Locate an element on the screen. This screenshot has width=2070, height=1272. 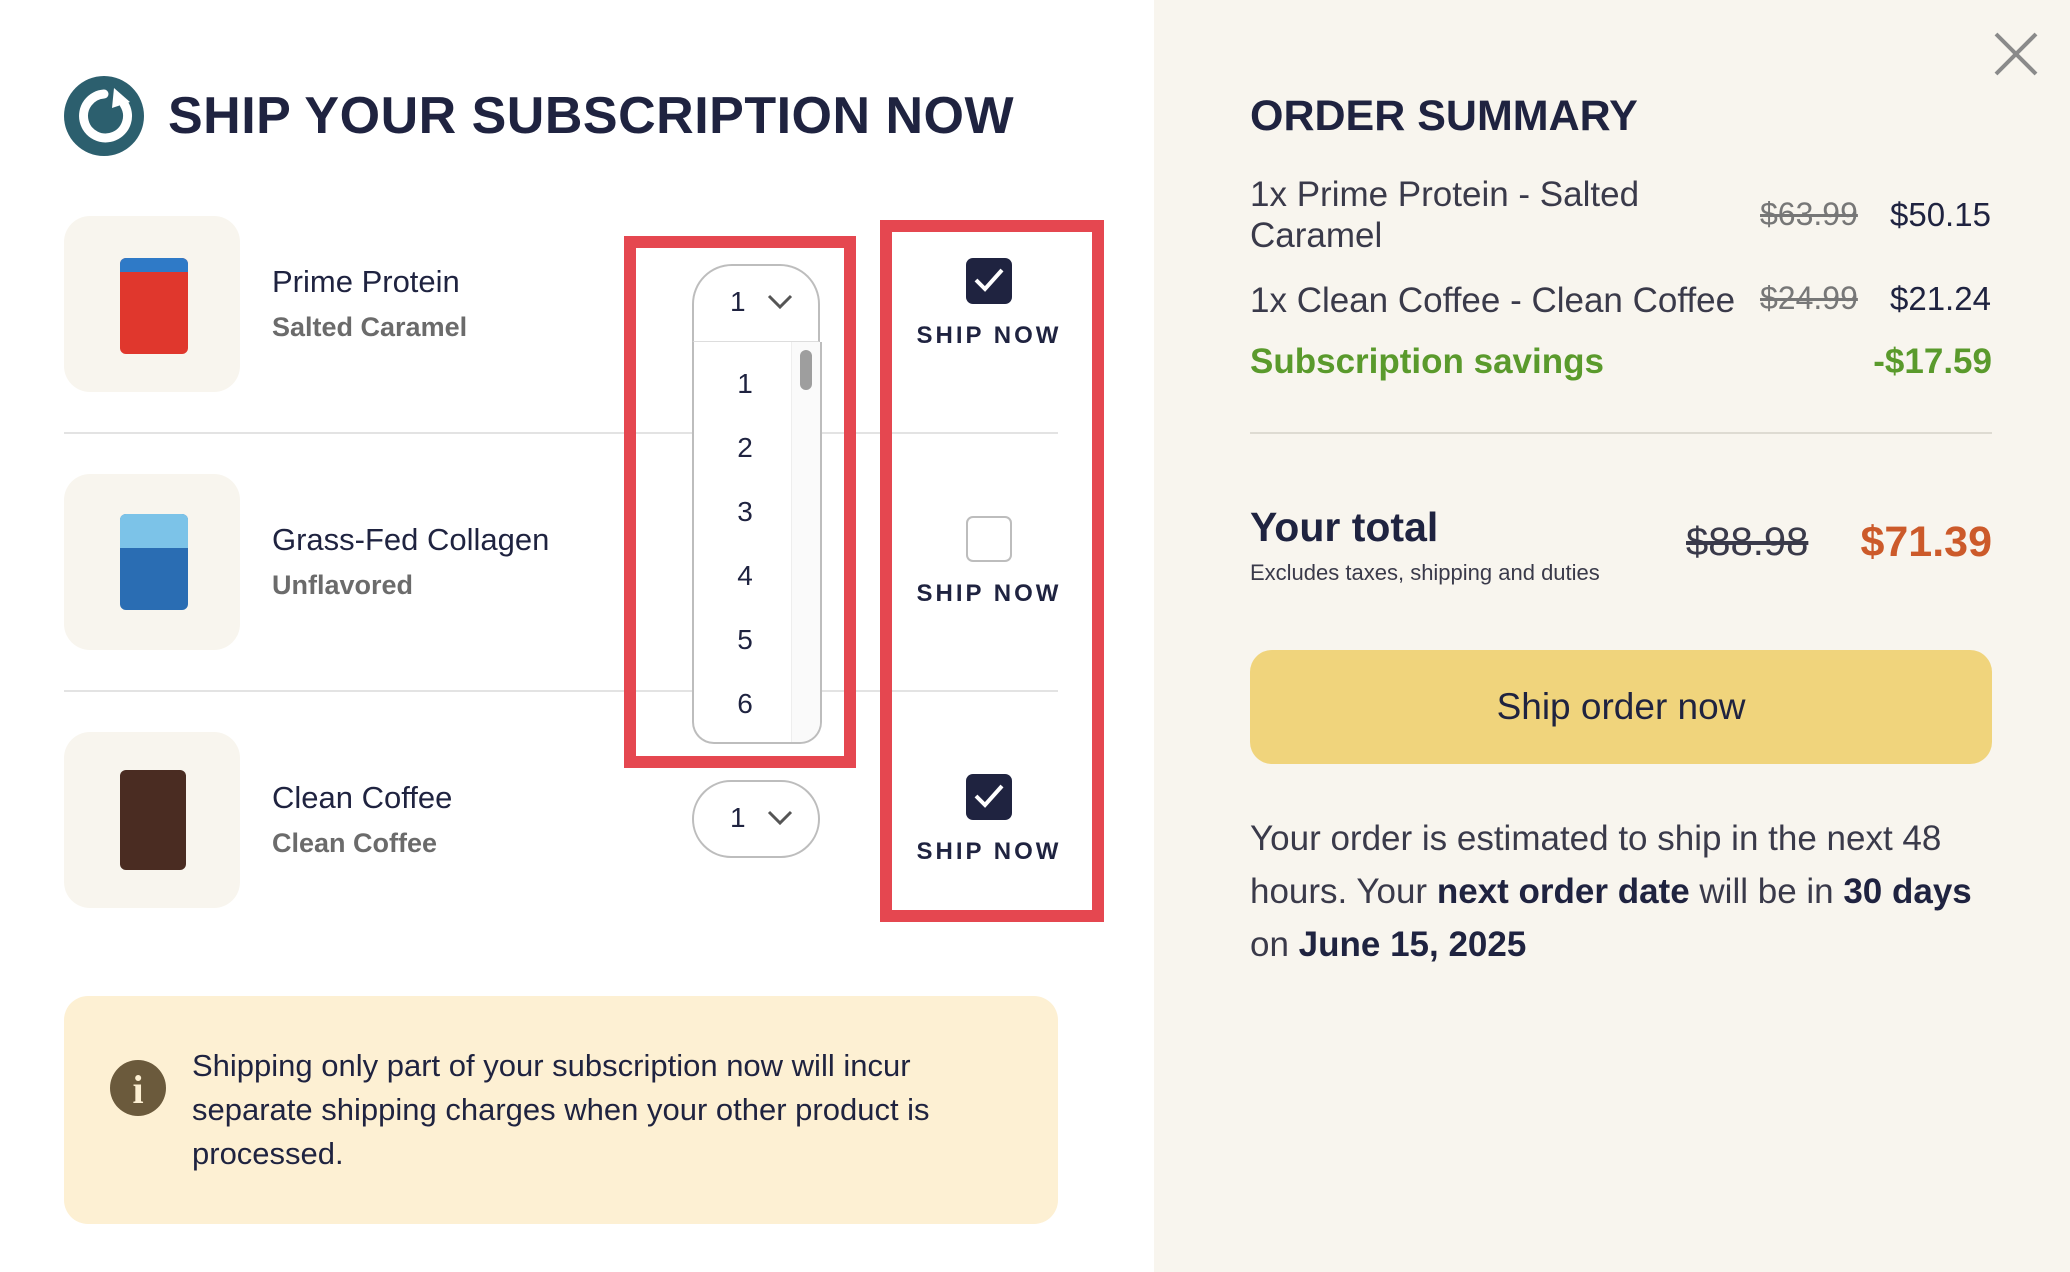
summary-line-name: 1x Prime Protein - Salted Caramel is located at coordinates (1445, 215).